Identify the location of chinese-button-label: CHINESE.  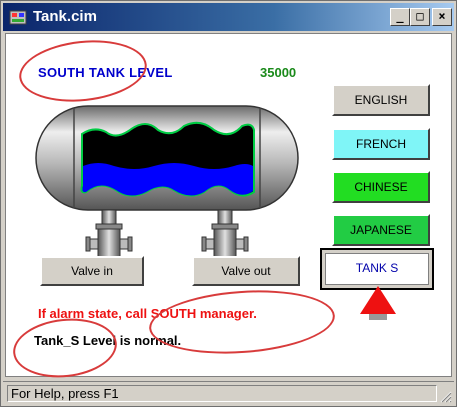
(381, 187).